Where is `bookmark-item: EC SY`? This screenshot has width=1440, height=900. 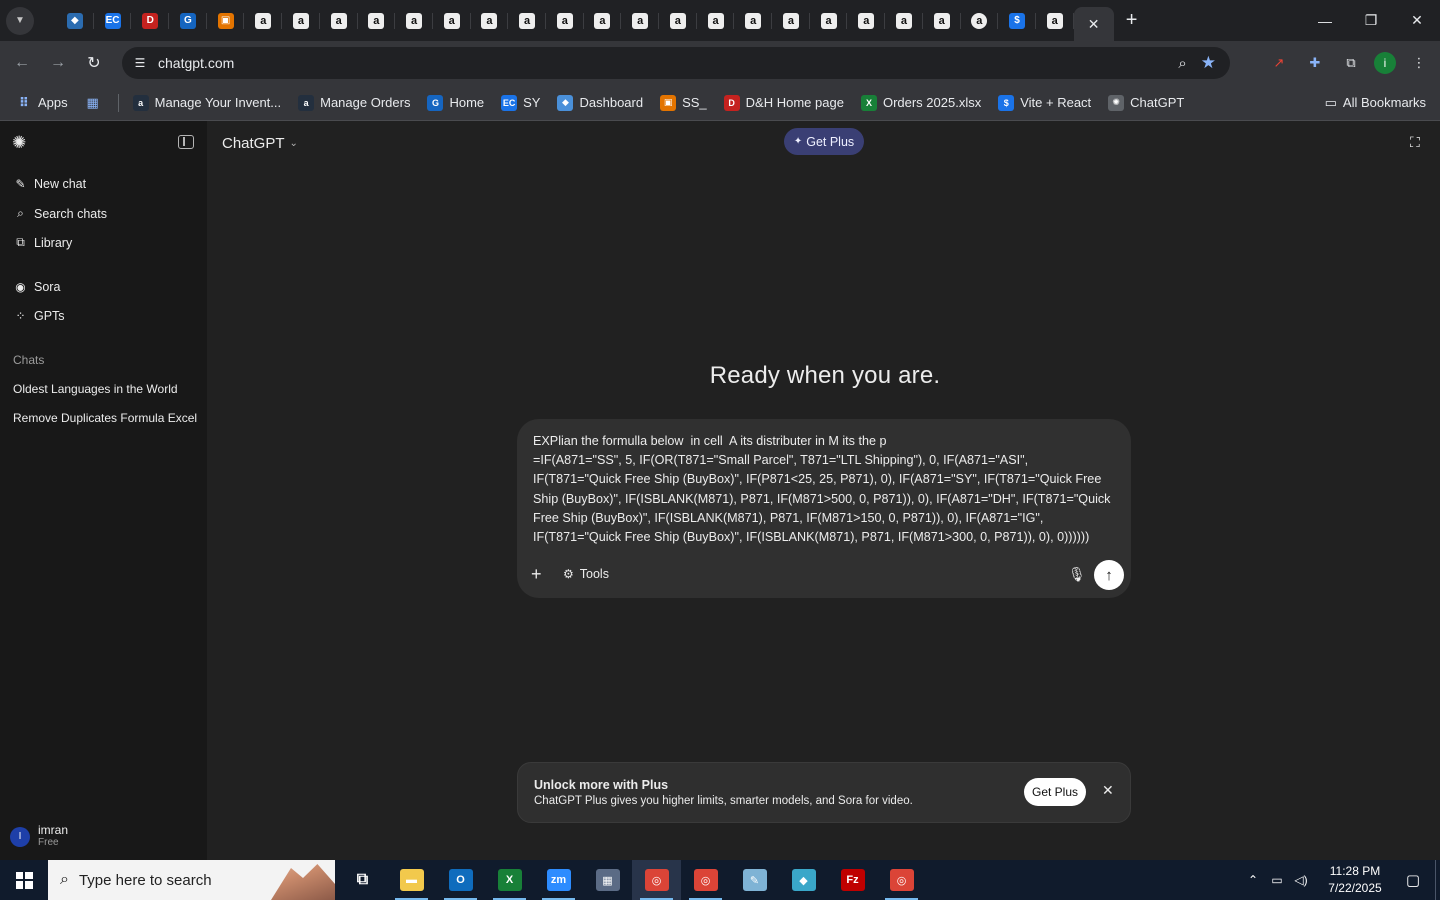
bookmark-item: EC SY is located at coordinates (520, 102).